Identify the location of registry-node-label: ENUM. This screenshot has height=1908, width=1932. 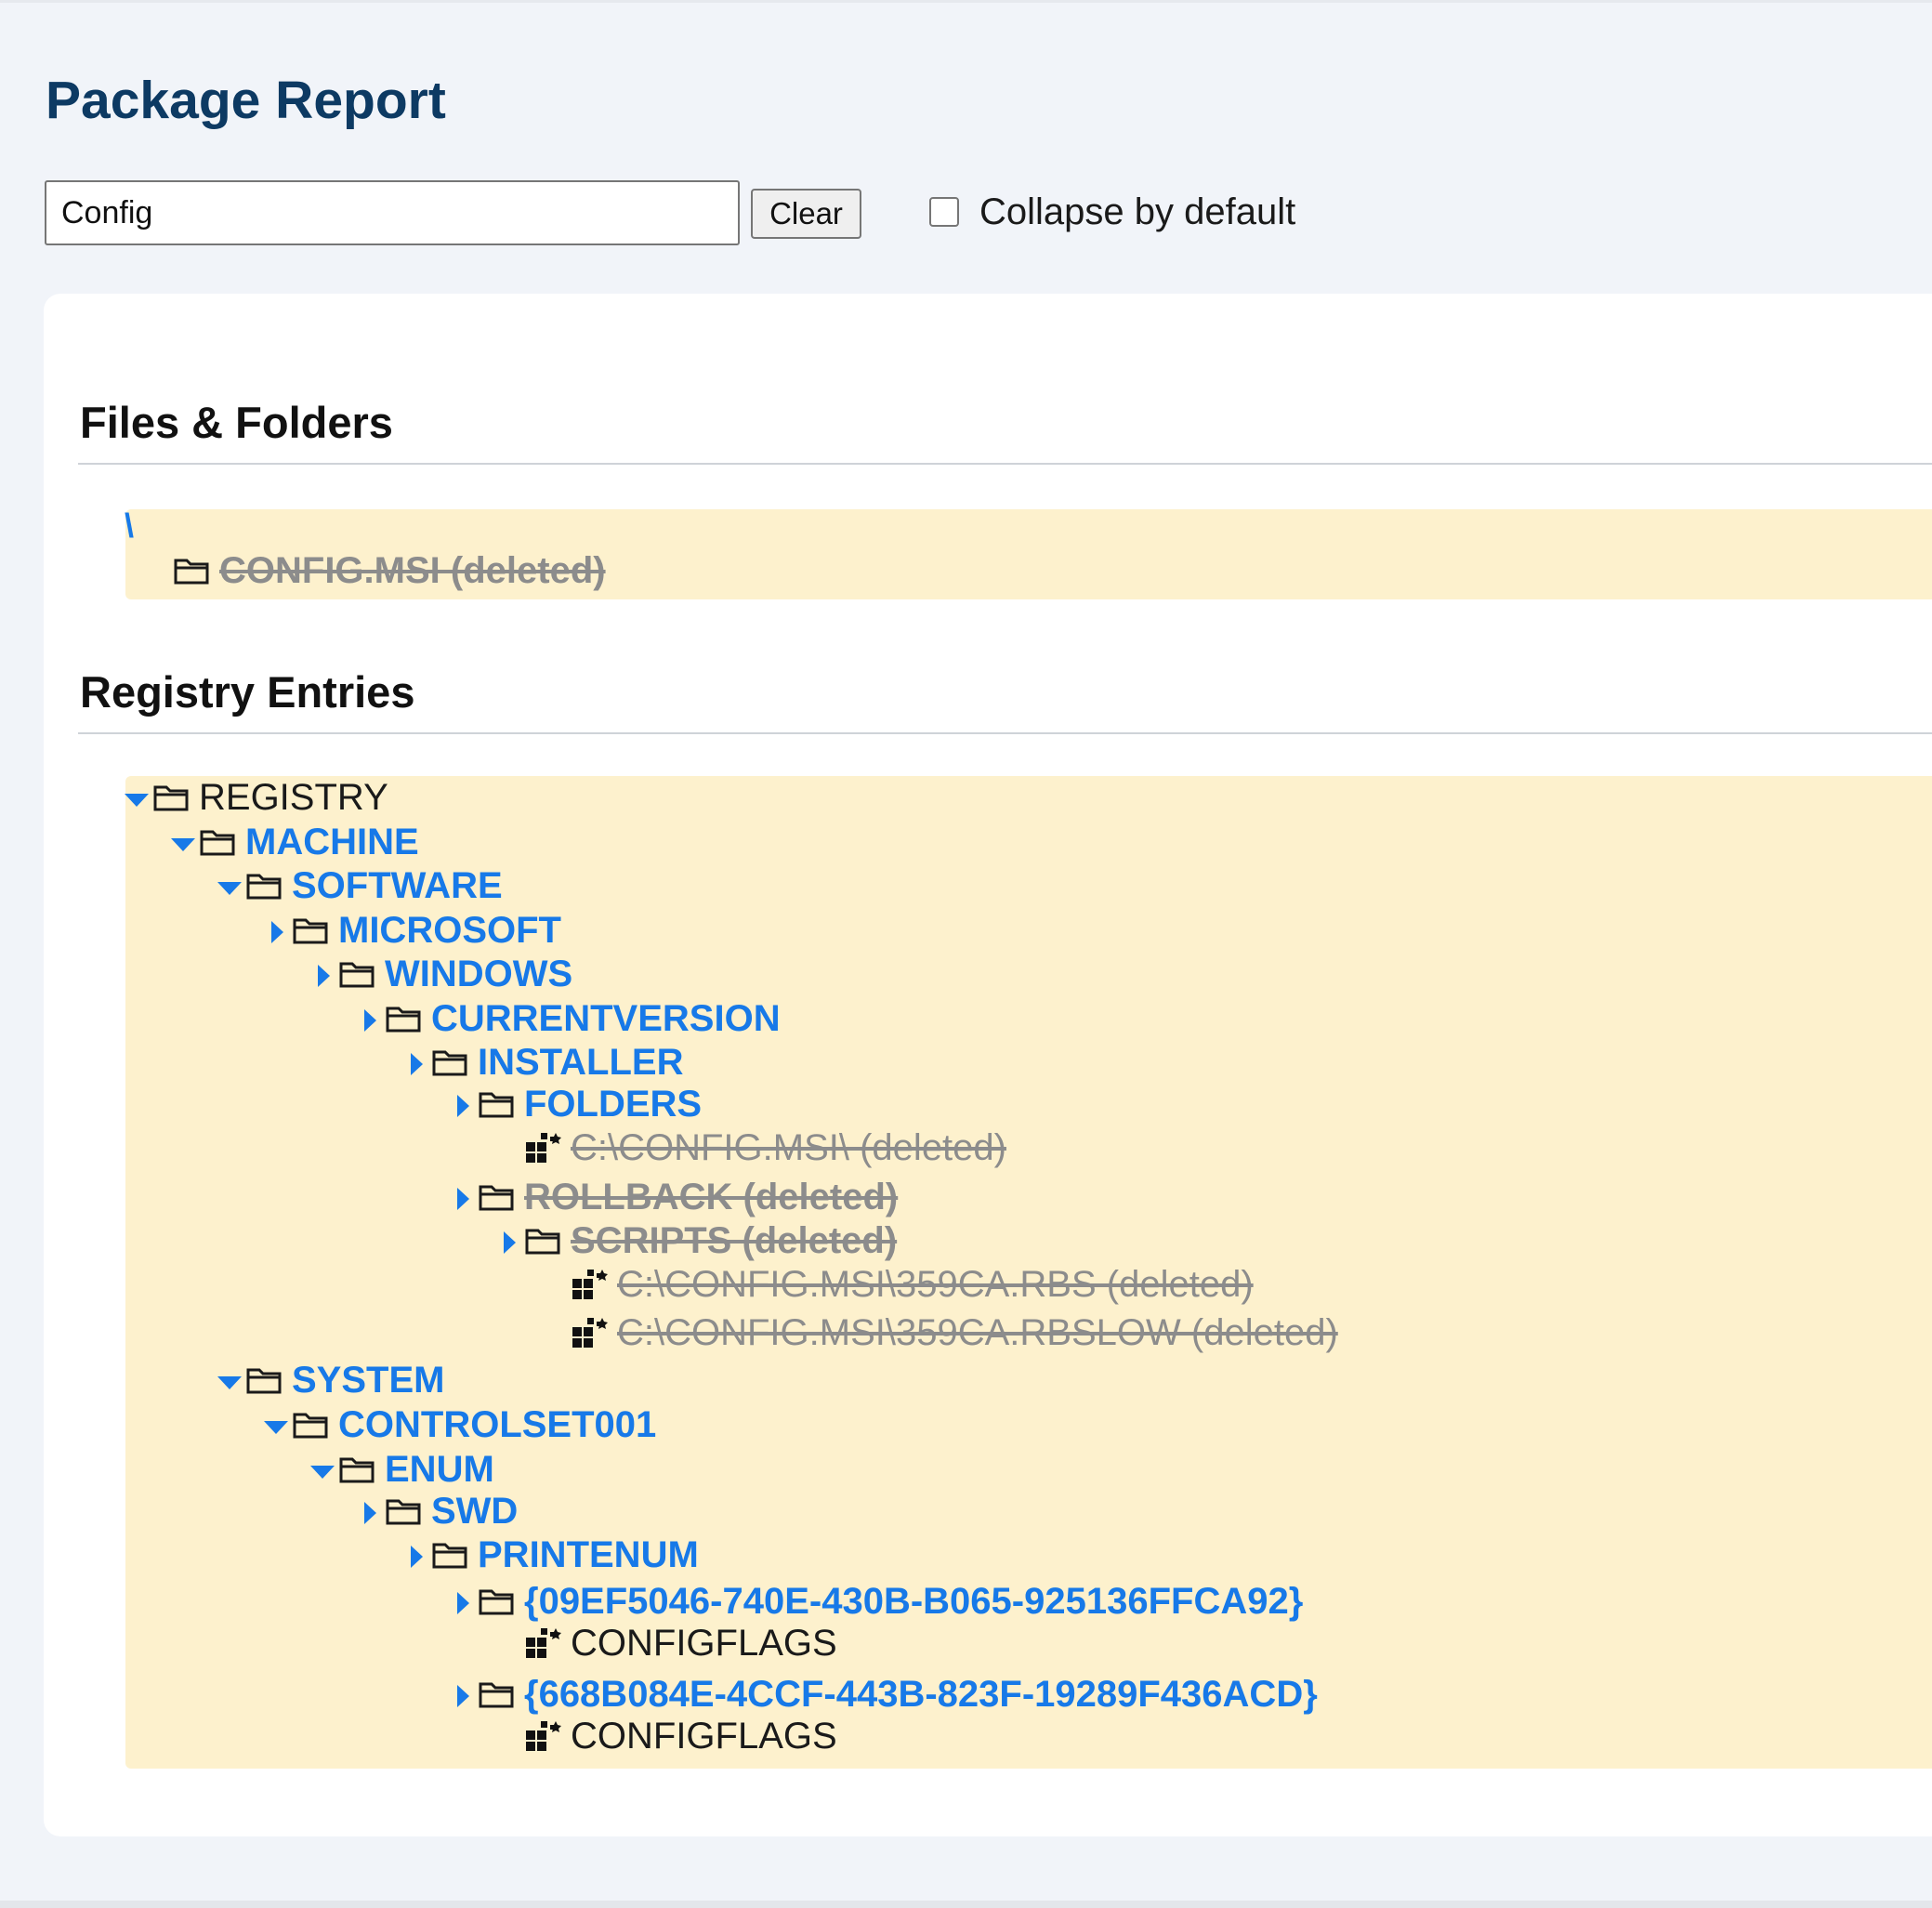
(439, 1469).